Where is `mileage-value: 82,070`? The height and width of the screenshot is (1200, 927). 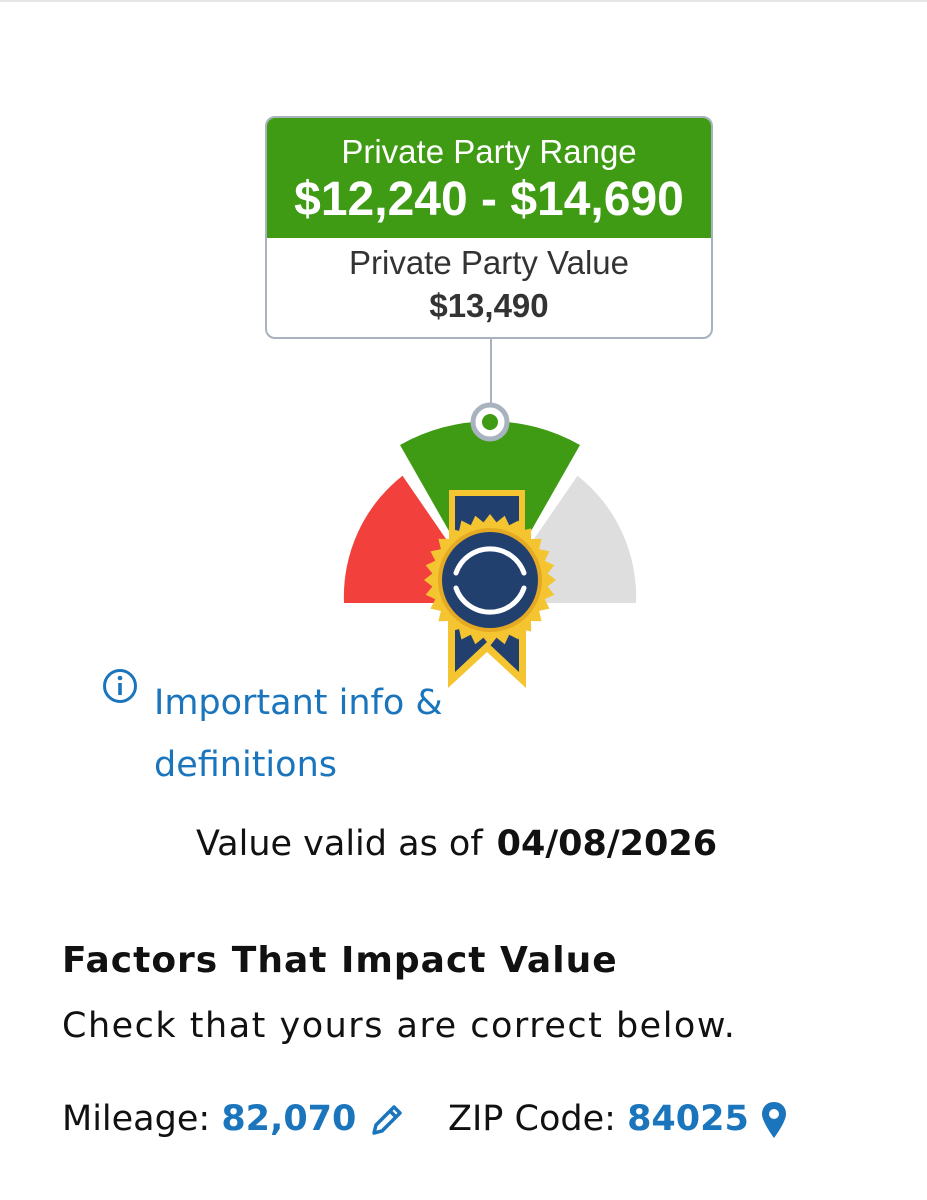 mileage-value: 82,070 is located at coordinates (288, 1119).